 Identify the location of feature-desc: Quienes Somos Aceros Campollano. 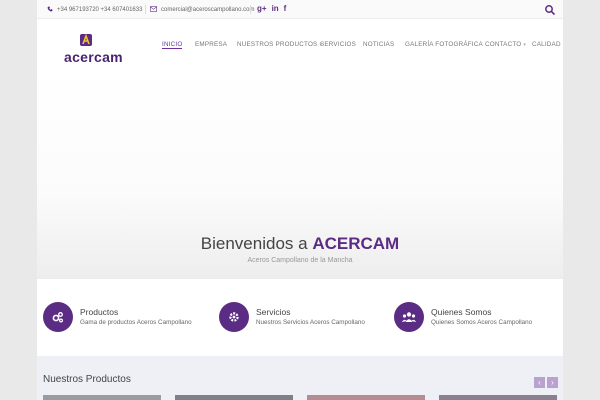
(482, 322).